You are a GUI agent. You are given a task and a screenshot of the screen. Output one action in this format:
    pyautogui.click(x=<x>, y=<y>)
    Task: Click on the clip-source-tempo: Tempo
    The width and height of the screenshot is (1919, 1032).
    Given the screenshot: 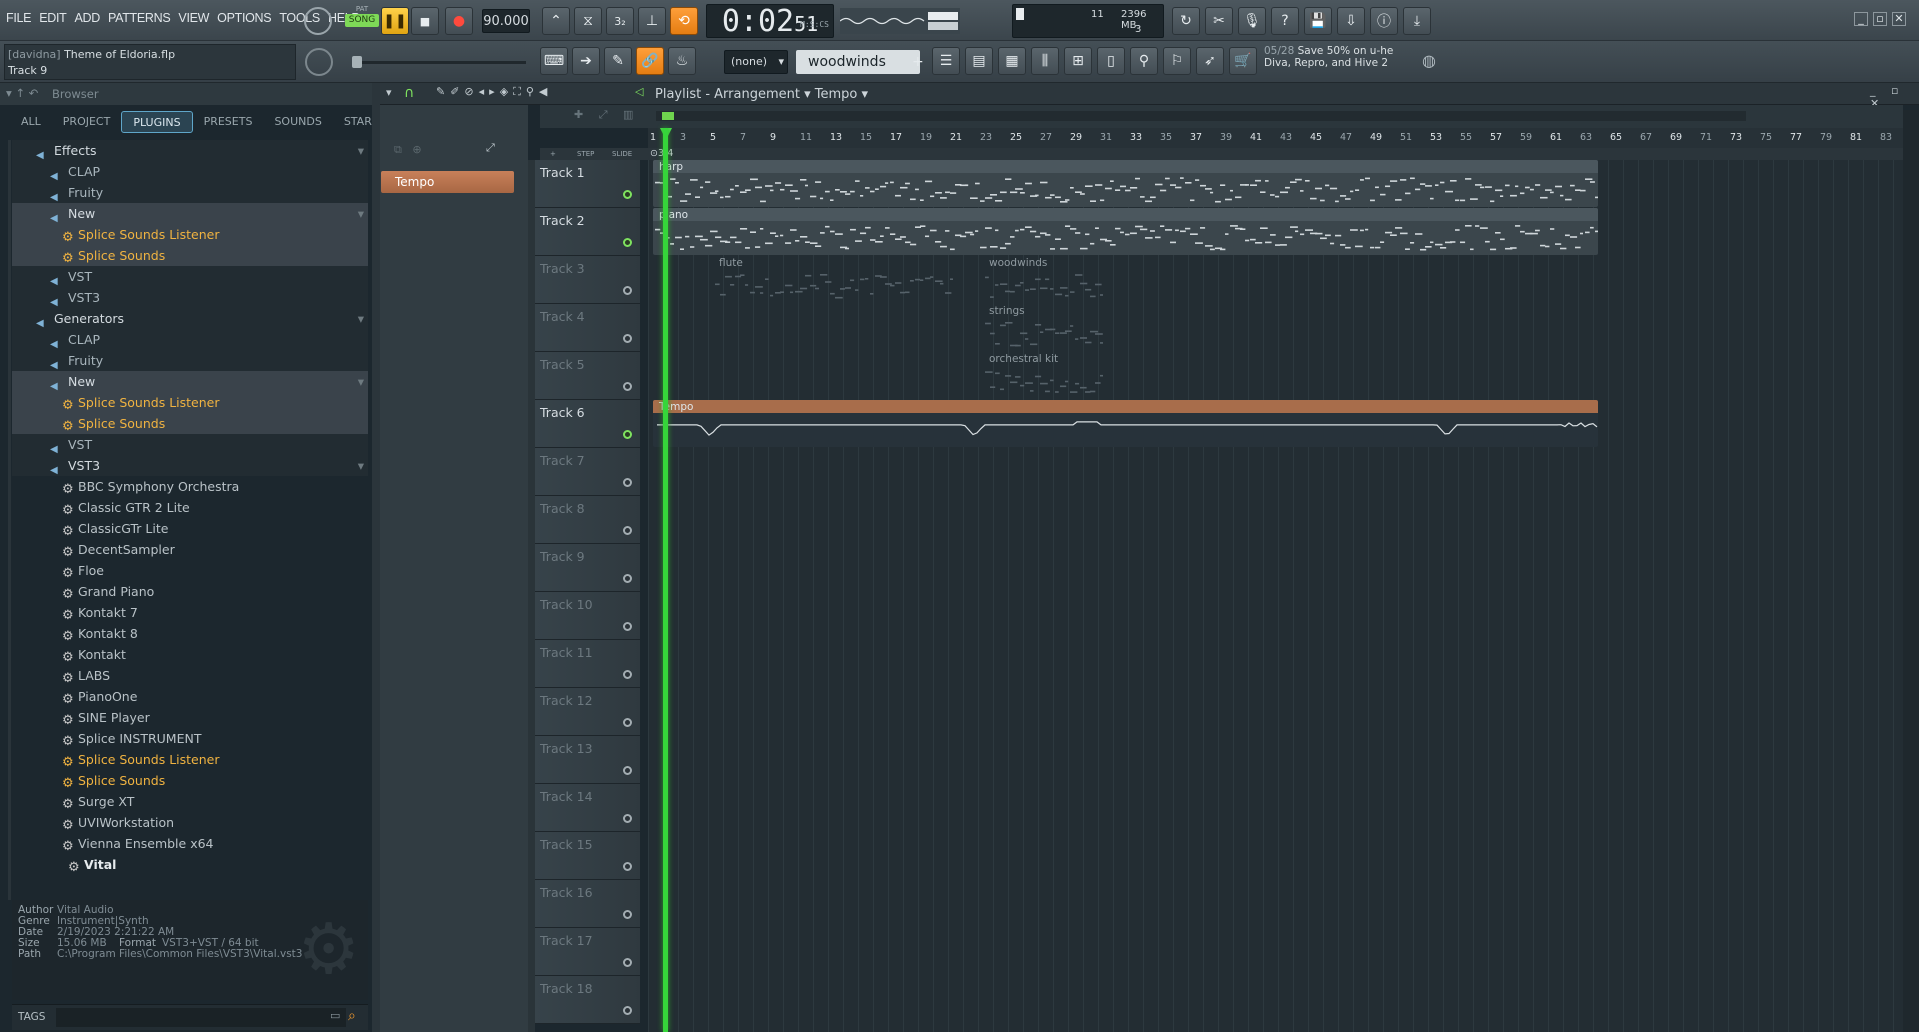 What is the action you would take?
    pyautogui.click(x=447, y=182)
    